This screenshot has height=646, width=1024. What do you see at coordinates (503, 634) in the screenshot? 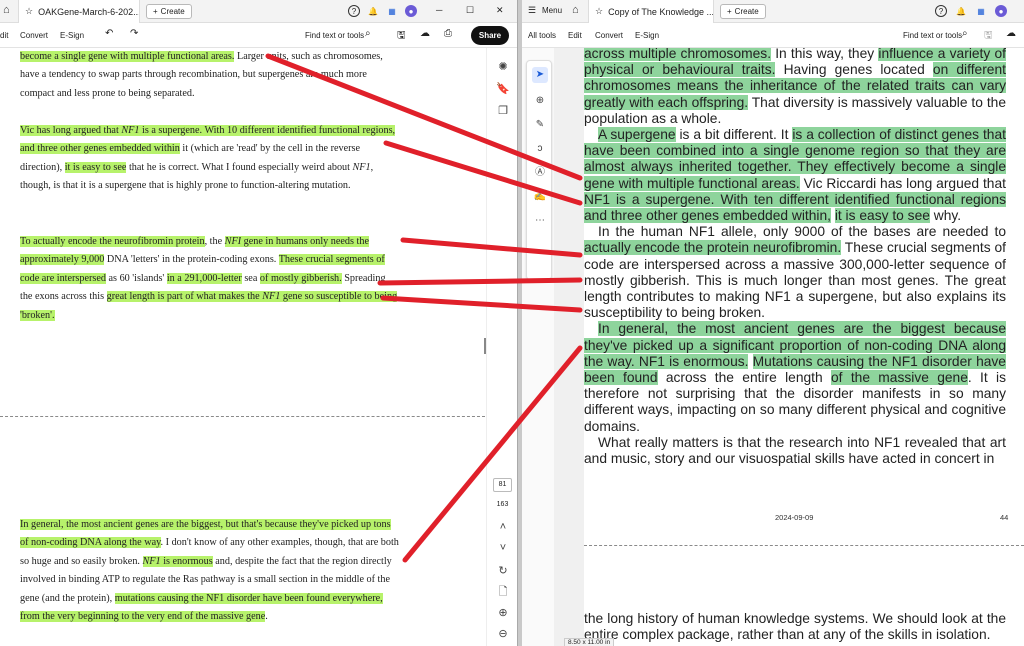
I see `zoom-out-icon: ⊖` at bounding box center [503, 634].